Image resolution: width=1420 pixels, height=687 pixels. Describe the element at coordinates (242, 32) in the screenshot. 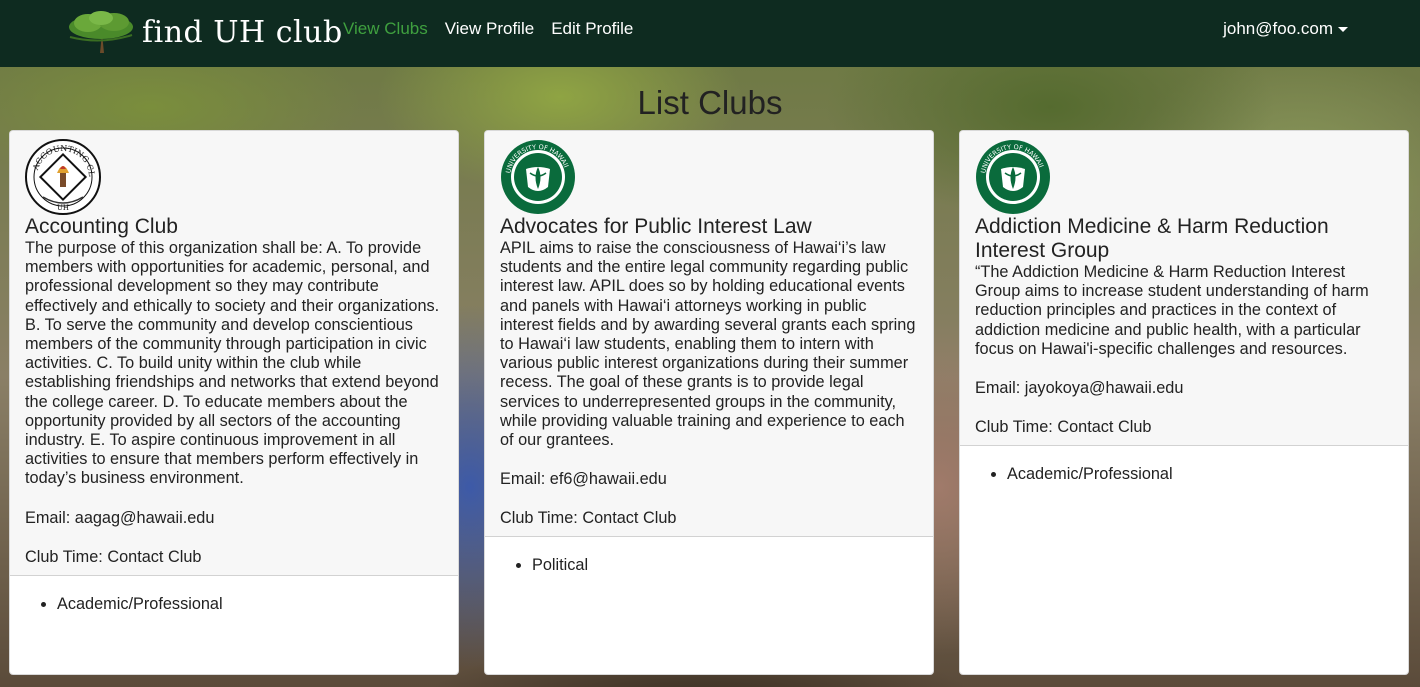

I see `brand-text: find UH club` at that location.